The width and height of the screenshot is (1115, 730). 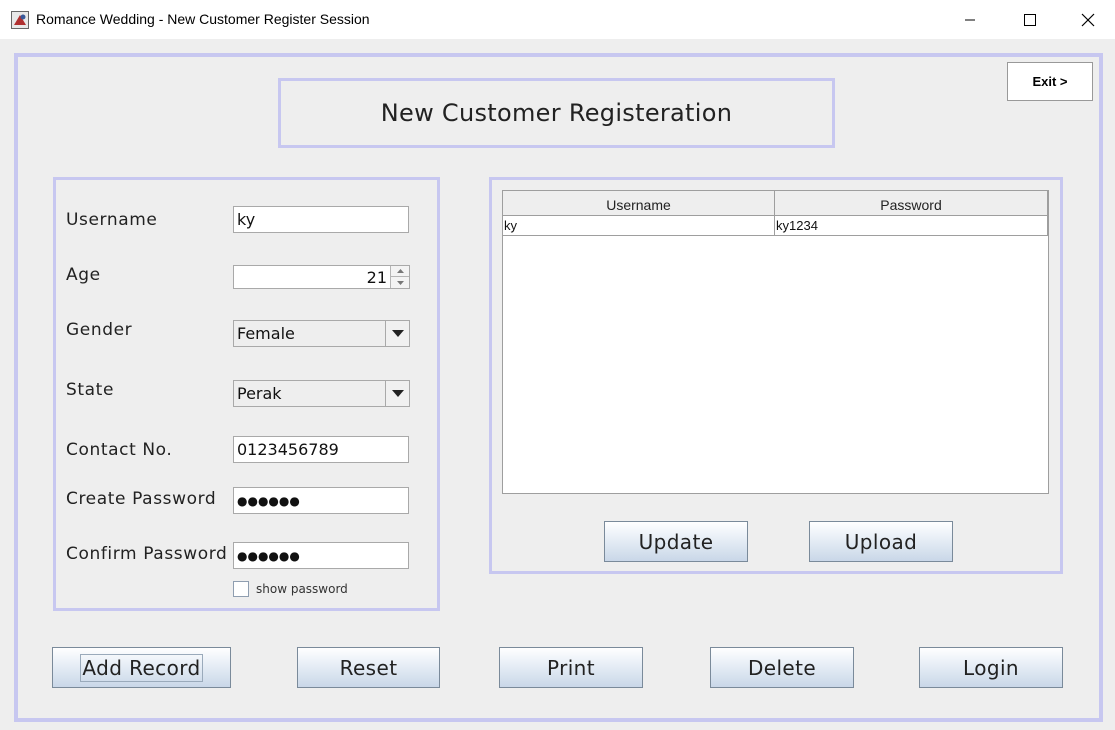 I want to click on print-button-label: Print, so click(x=570, y=667).